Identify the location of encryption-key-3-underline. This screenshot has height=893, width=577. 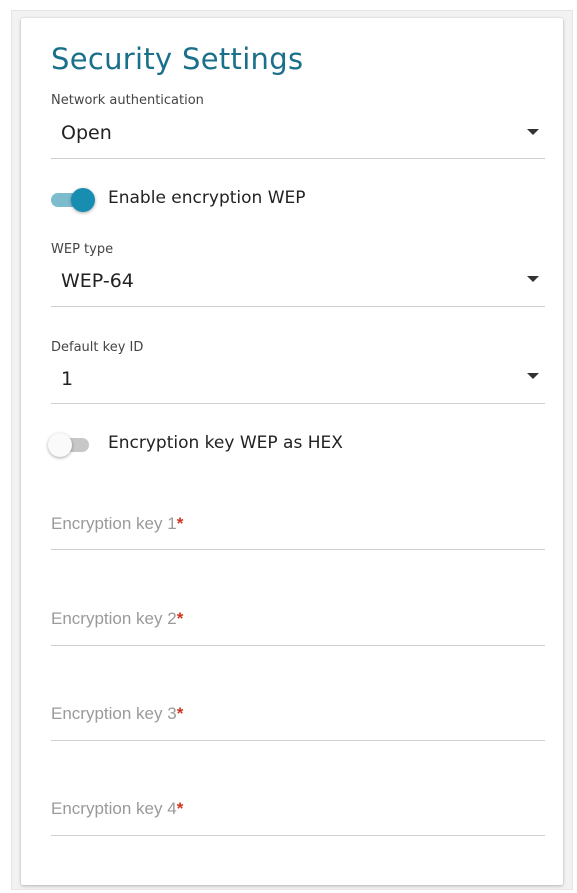
(298, 740).